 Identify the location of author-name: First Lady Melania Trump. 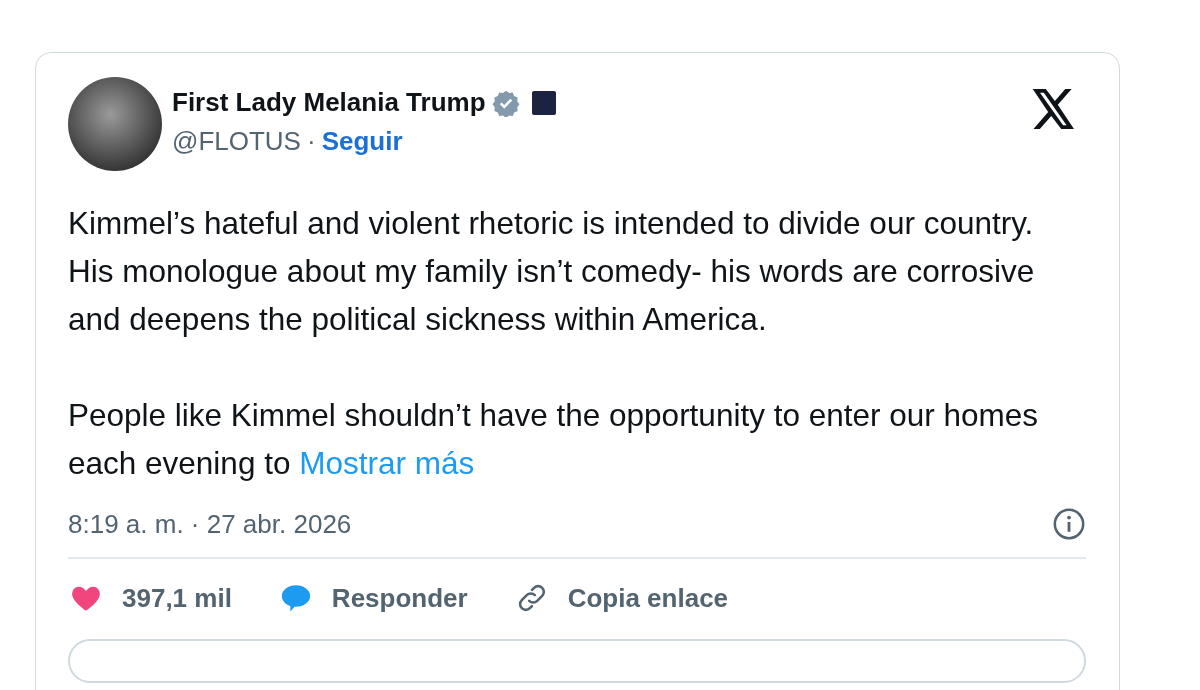
(329, 102).